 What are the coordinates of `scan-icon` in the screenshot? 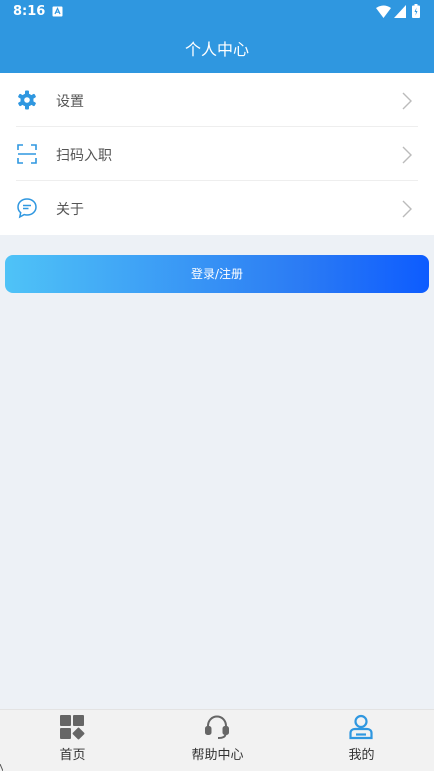 It's located at (27, 154).